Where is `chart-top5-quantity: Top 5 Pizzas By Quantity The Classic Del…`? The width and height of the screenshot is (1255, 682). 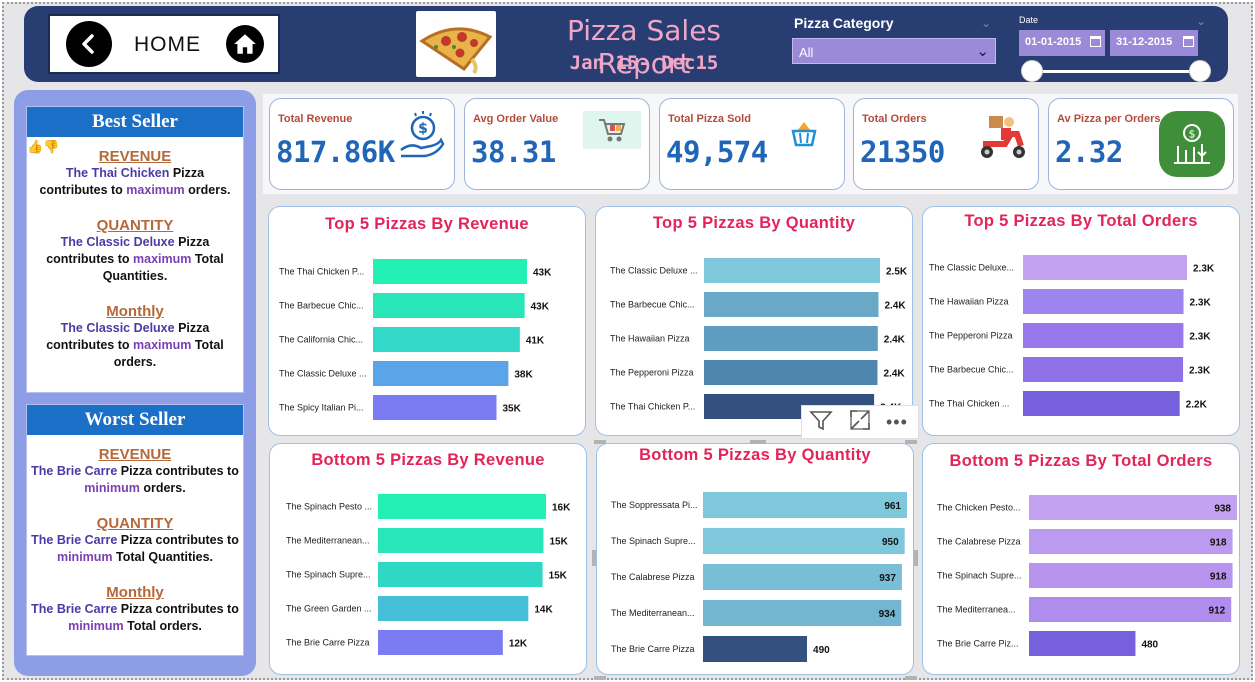 chart-top5-quantity: Top 5 Pizzas By Quantity The Classic Del… is located at coordinates (754, 321).